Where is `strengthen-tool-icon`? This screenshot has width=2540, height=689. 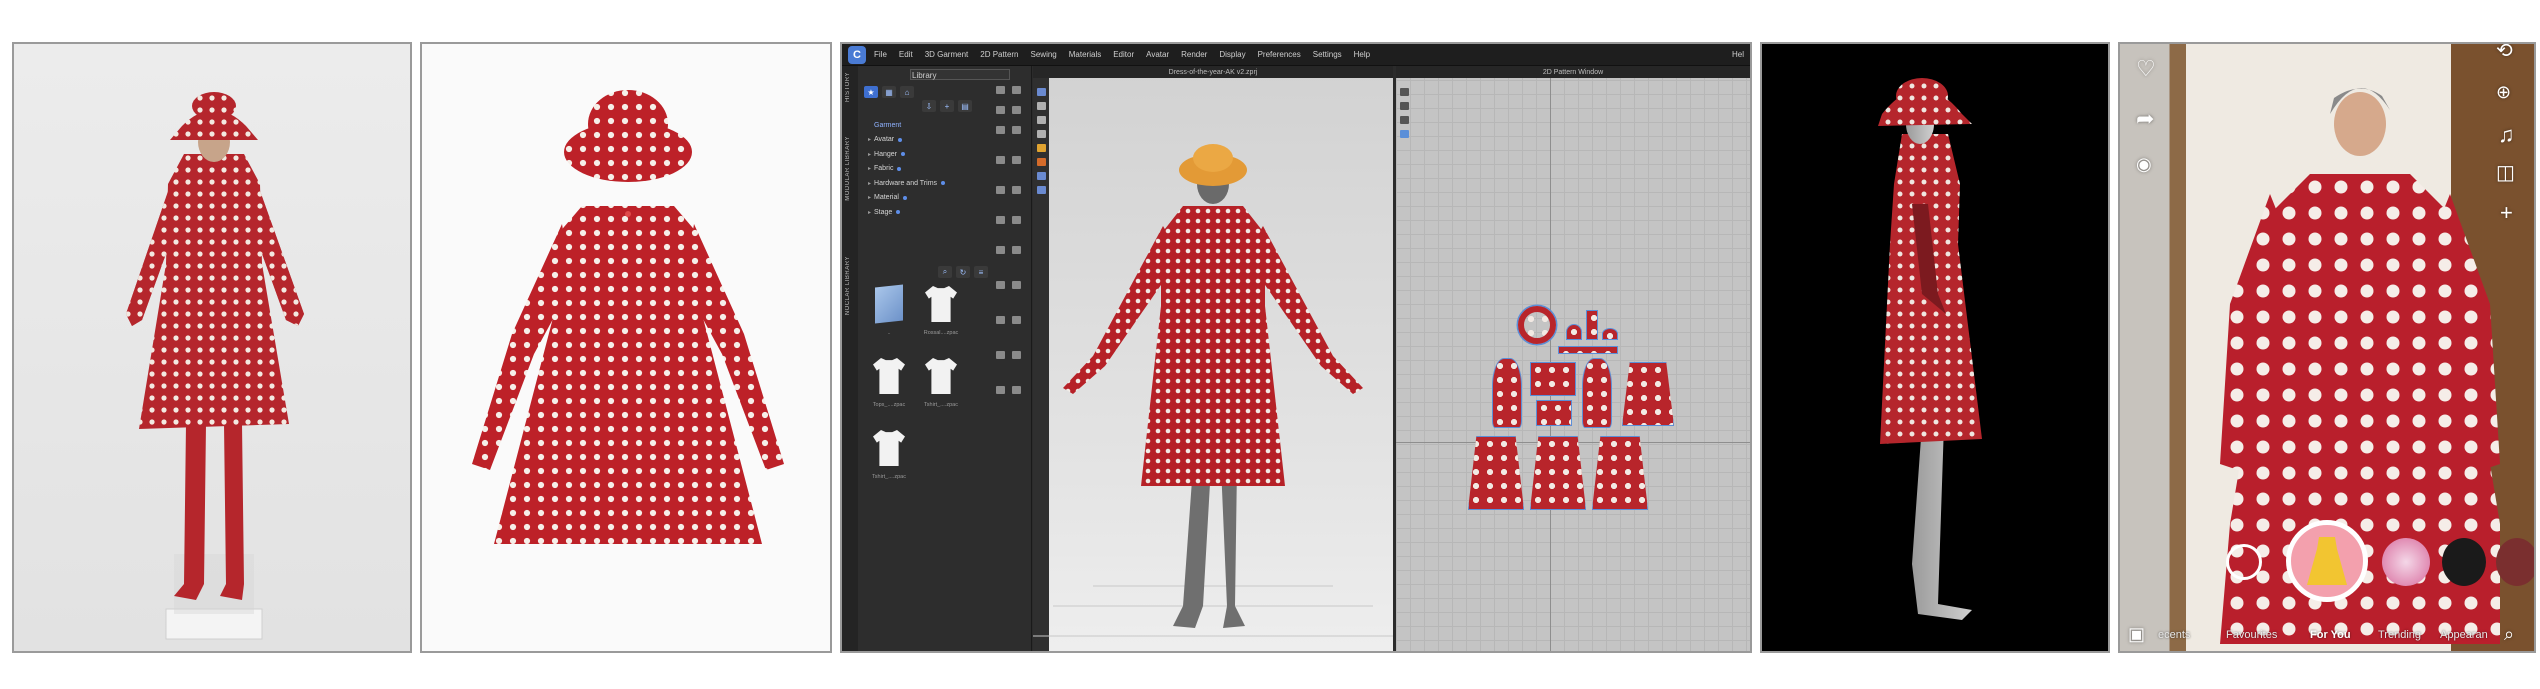 strengthen-tool-icon is located at coordinates (1016, 355).